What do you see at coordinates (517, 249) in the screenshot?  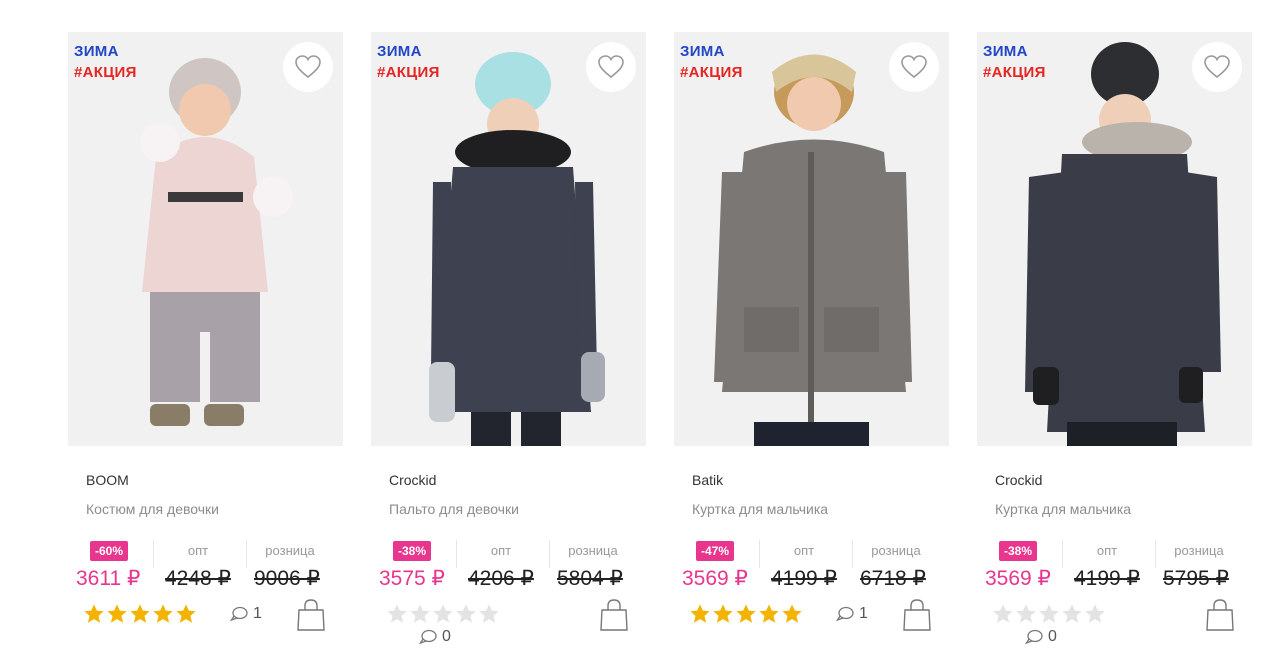 I see `girl-in-coat-image` at bounding box center [517, 249].